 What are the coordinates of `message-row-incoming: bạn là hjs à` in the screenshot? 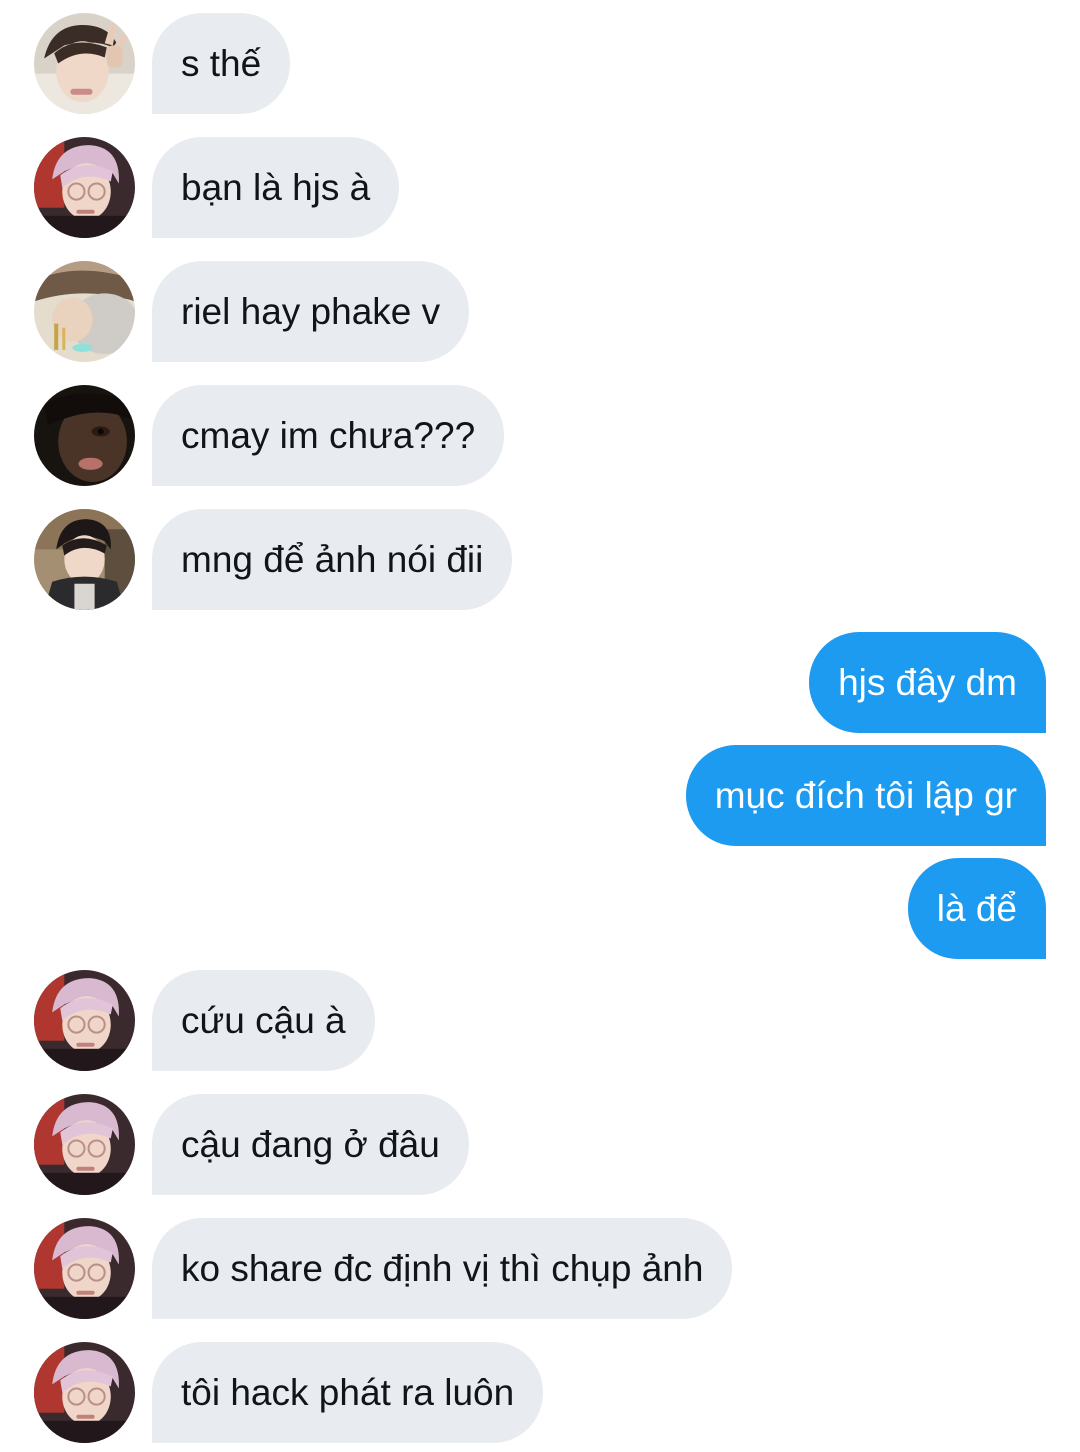 It's located at (540, 187).